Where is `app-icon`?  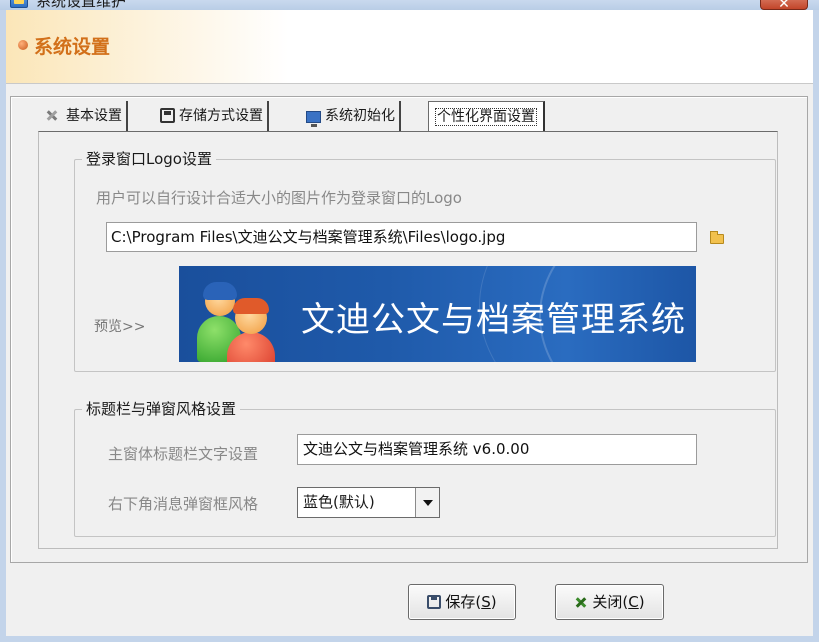
app-icon is located at coordinates (19, 4).